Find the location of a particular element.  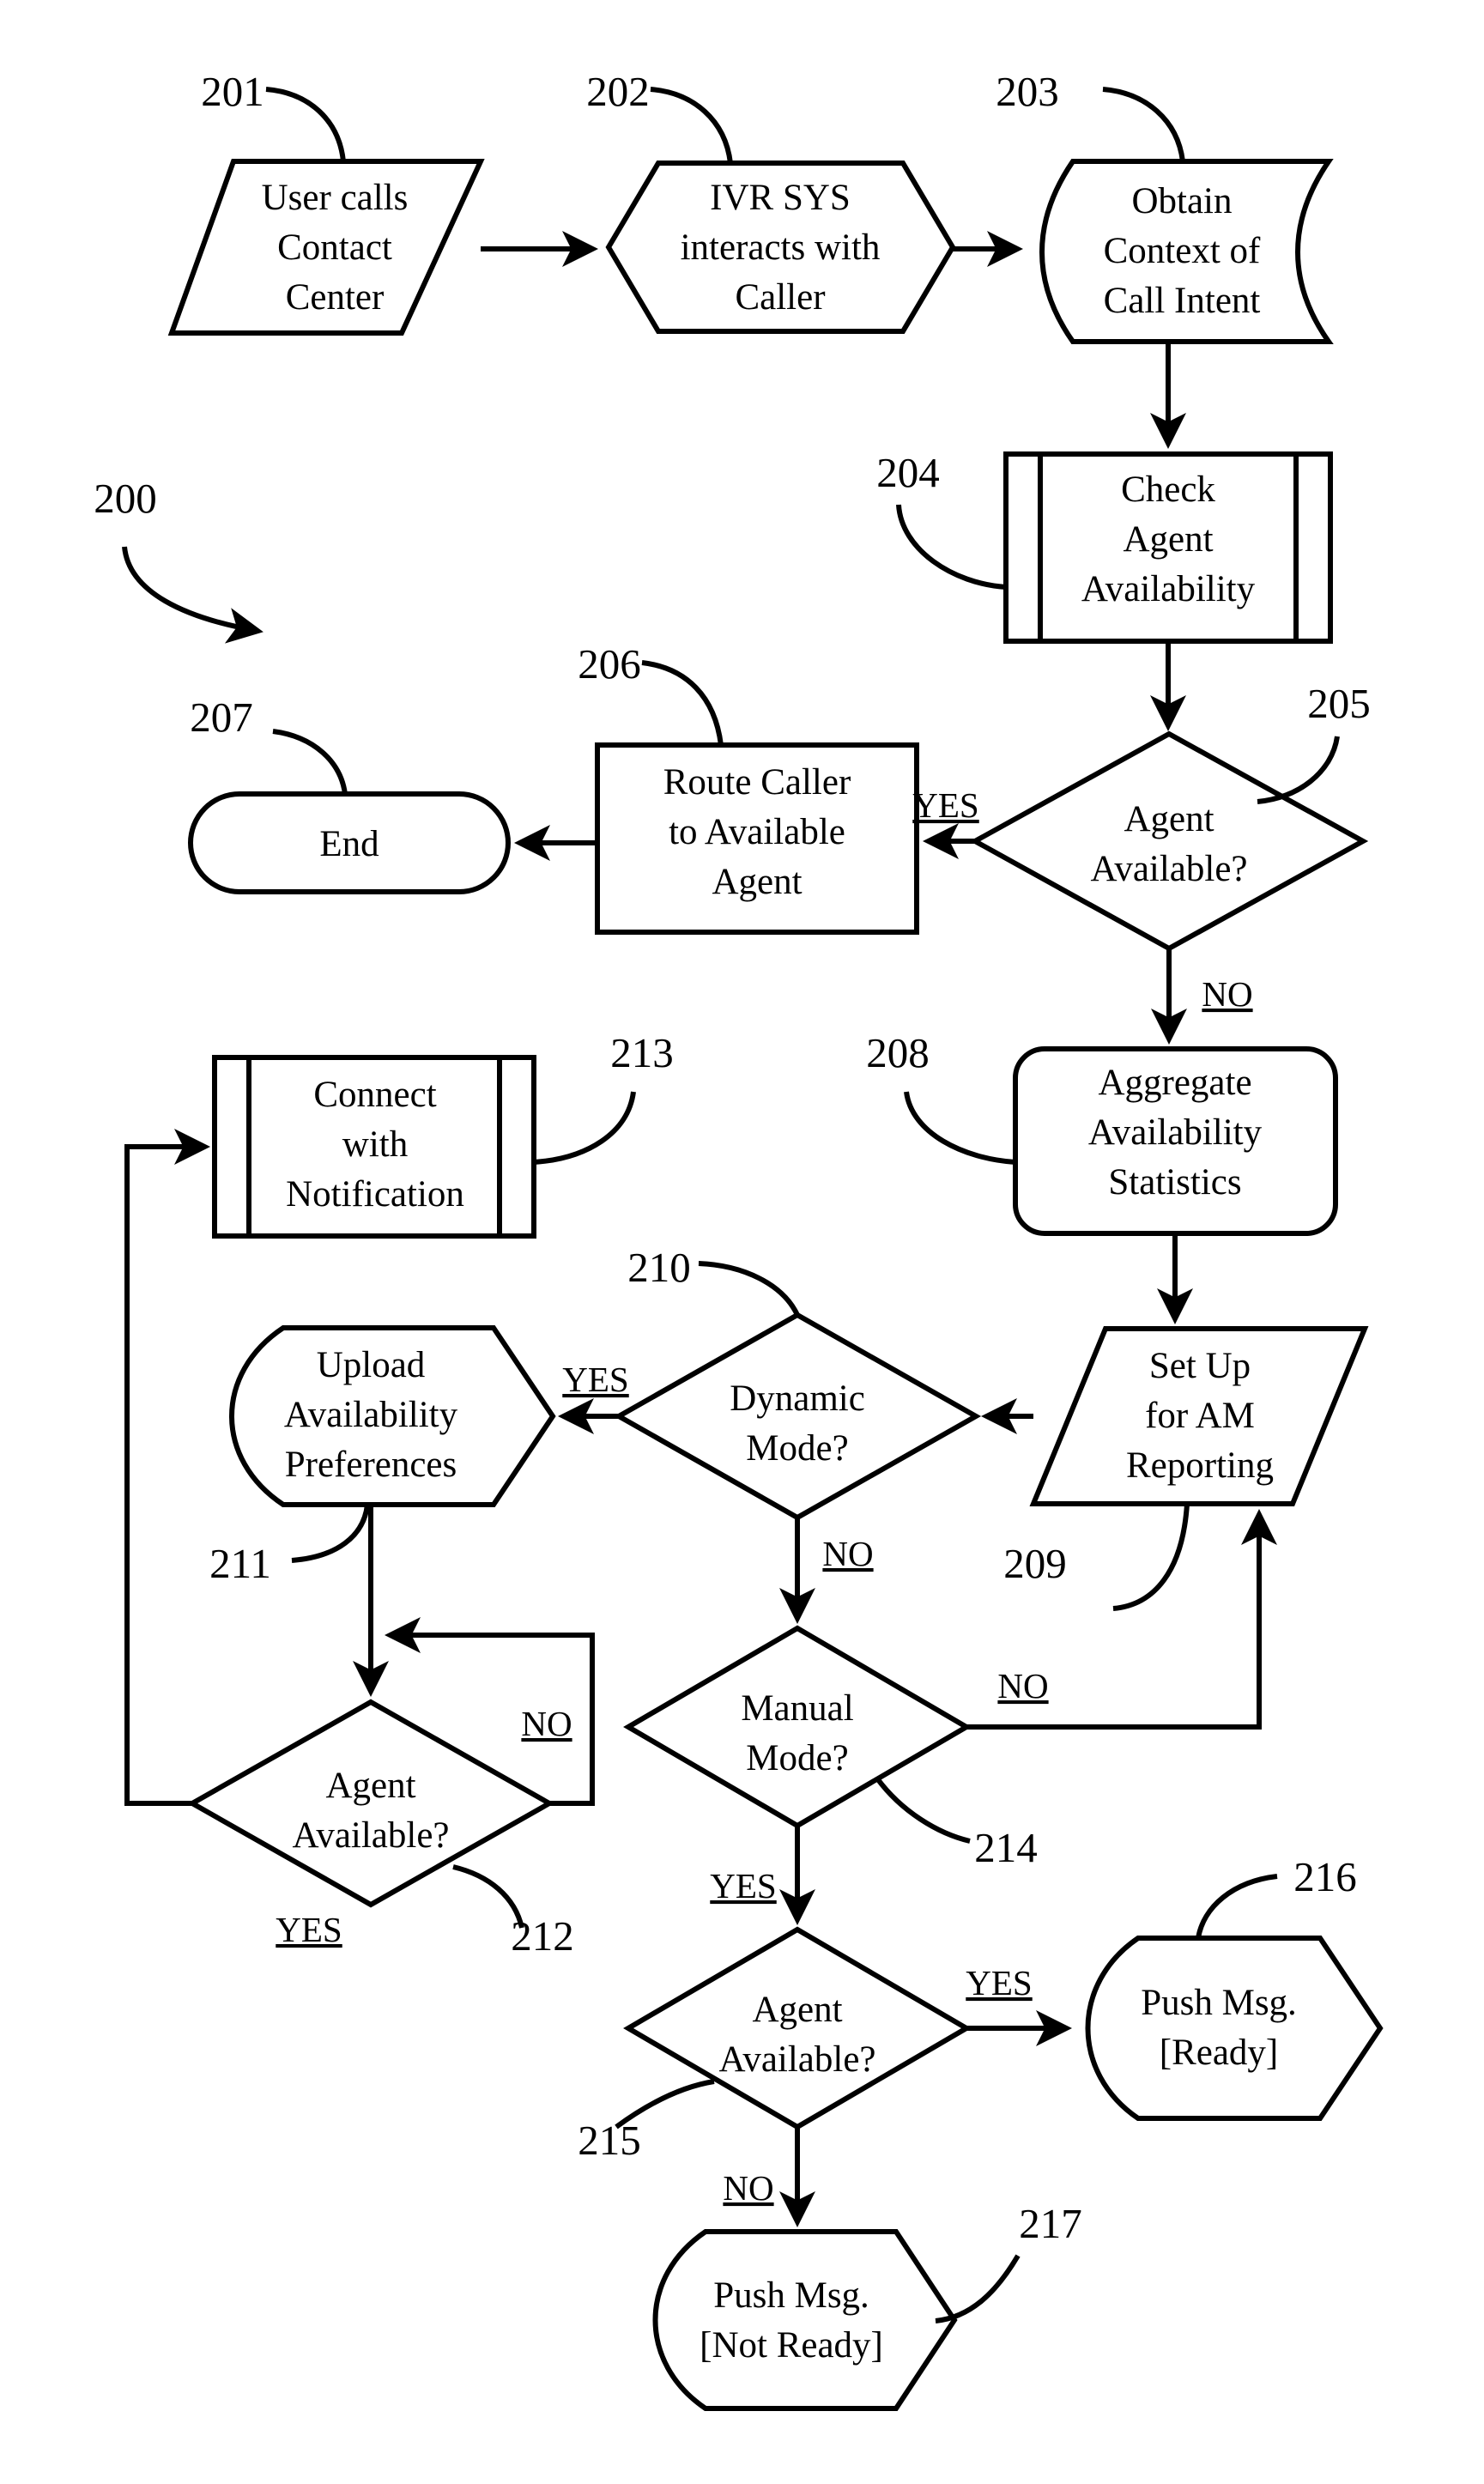

node-215-line-2: Available? is located at coordinates (796, 2059).